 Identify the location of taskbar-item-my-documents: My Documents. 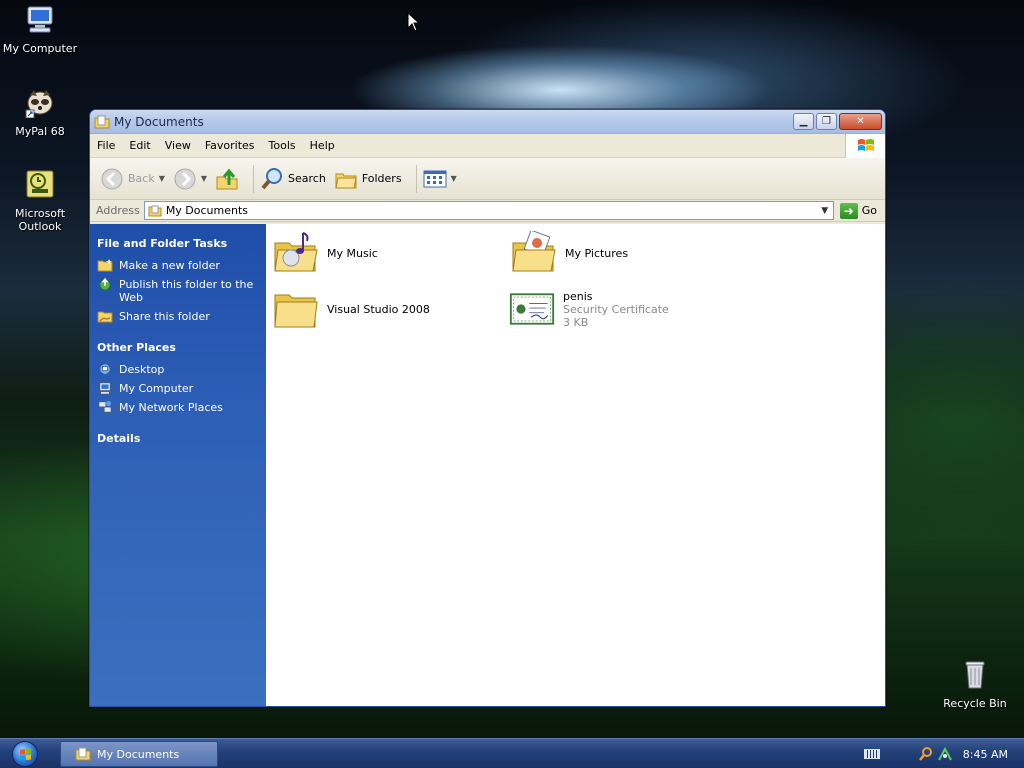
(139, 754).